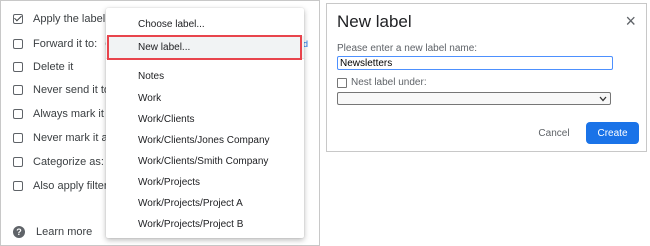  Describe the element at coordinates (204, 47) in the screenshot. I see `new-label-highlight-box` at that location.